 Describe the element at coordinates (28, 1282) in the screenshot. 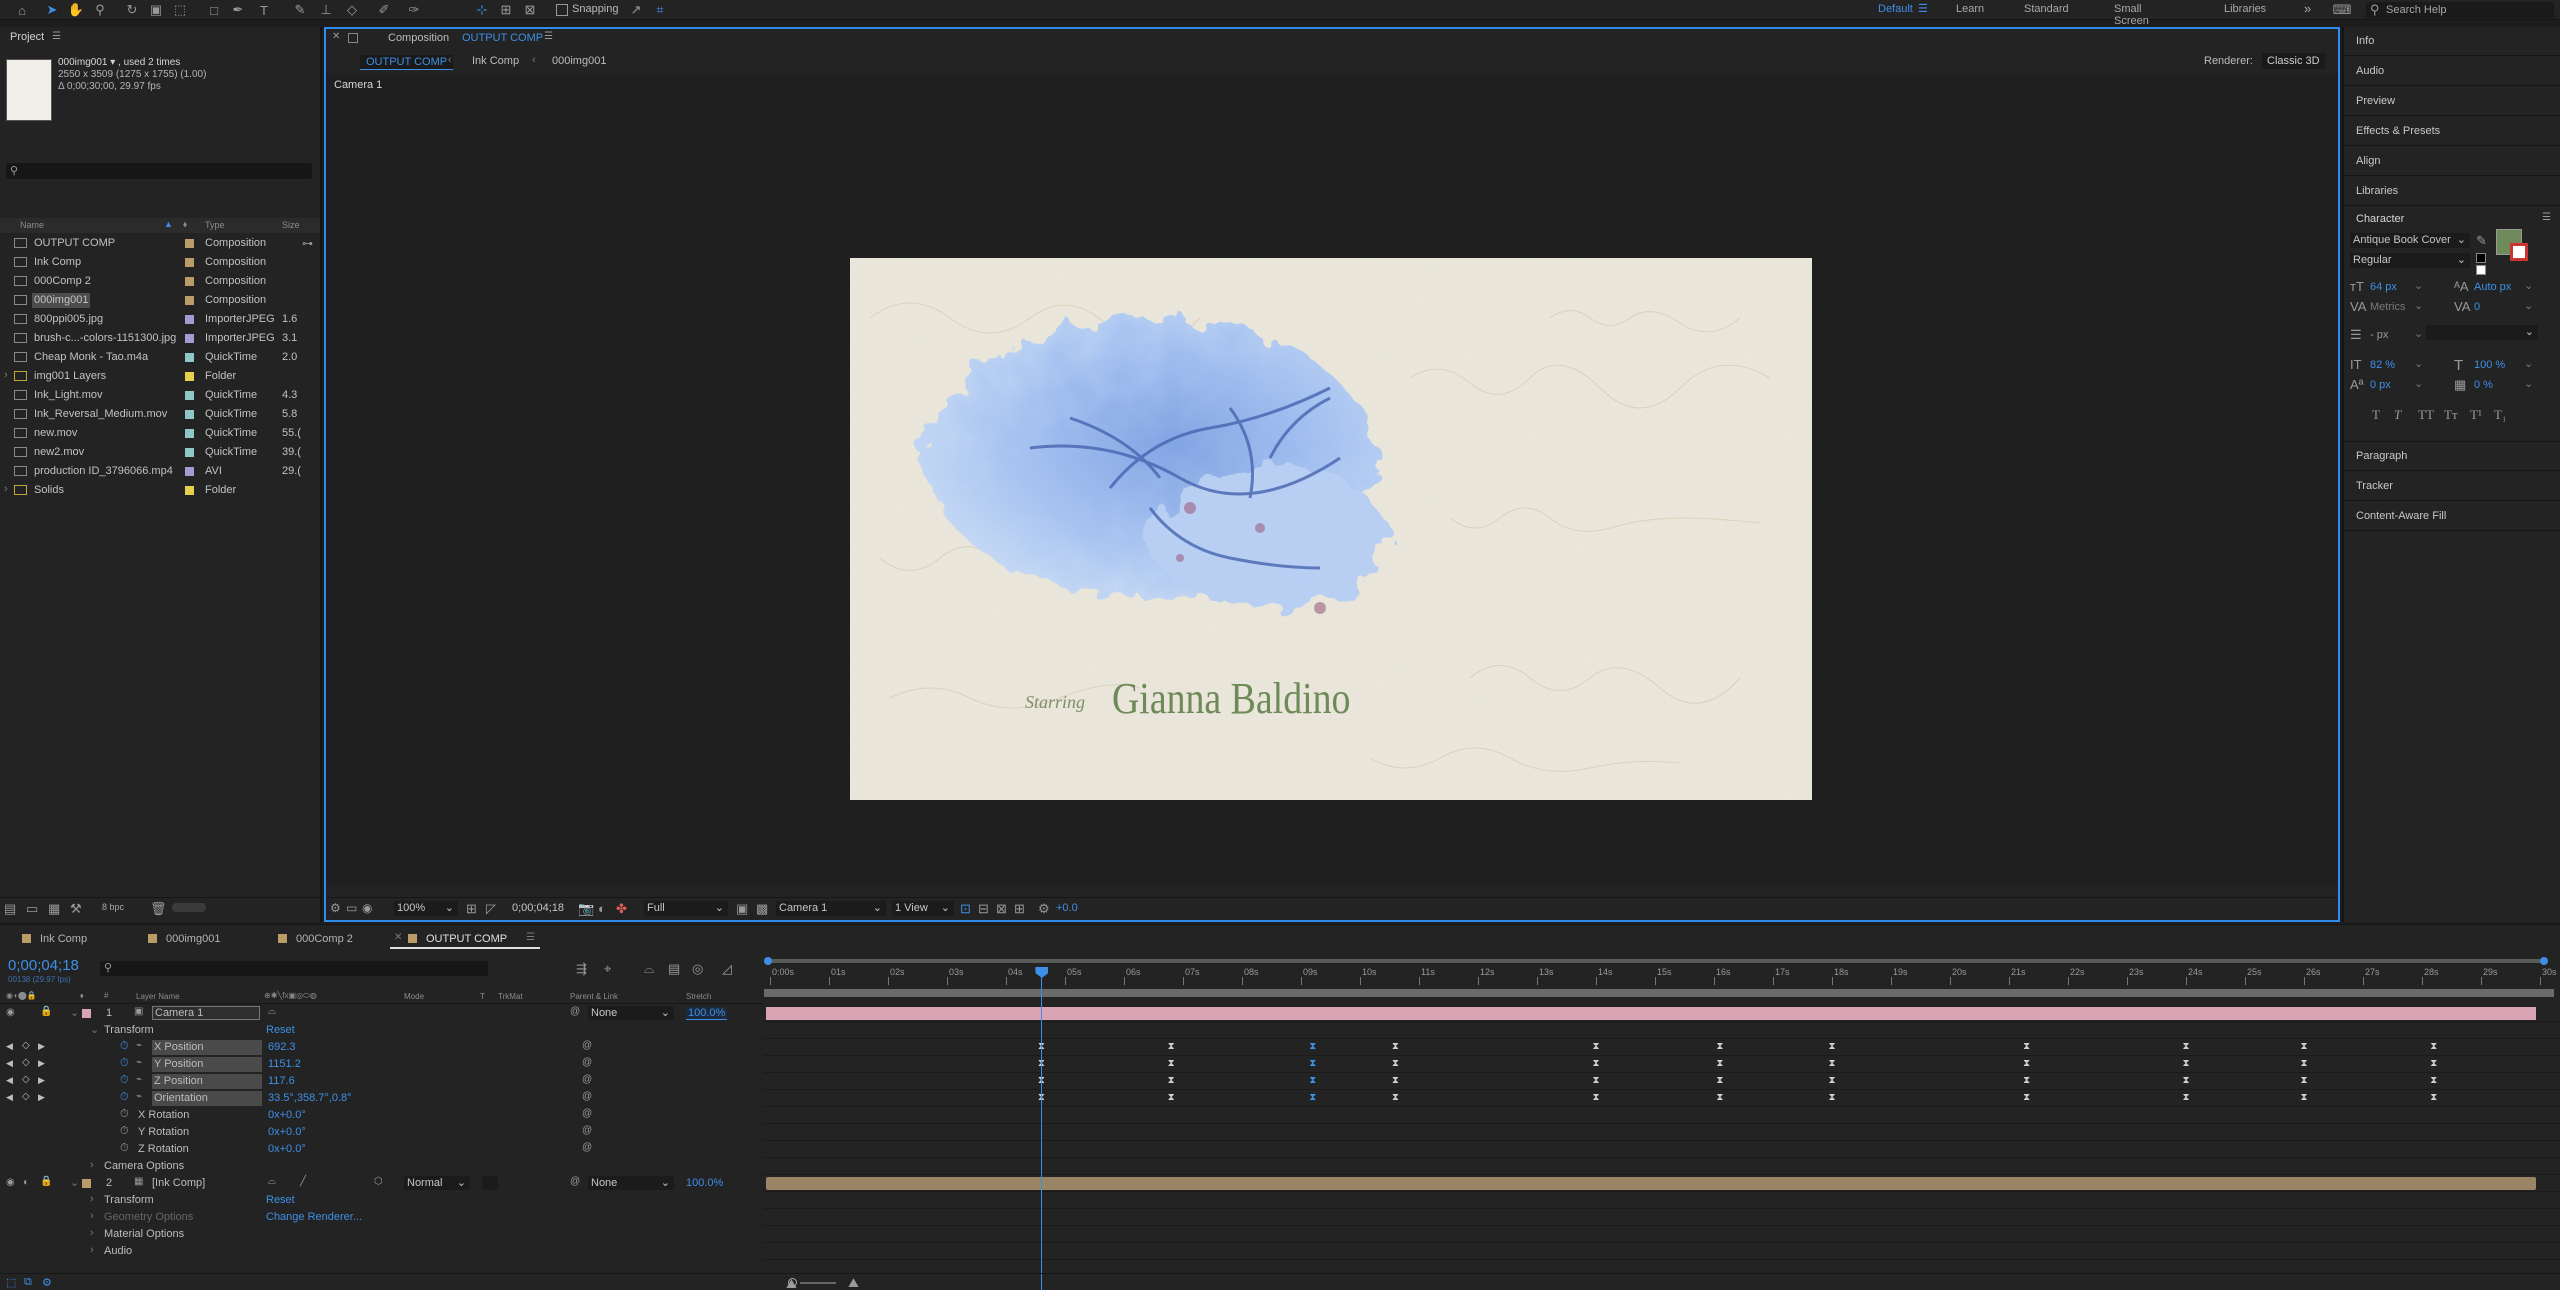

I see `transfer-controls-toggle-icon: ⧉` at that location.